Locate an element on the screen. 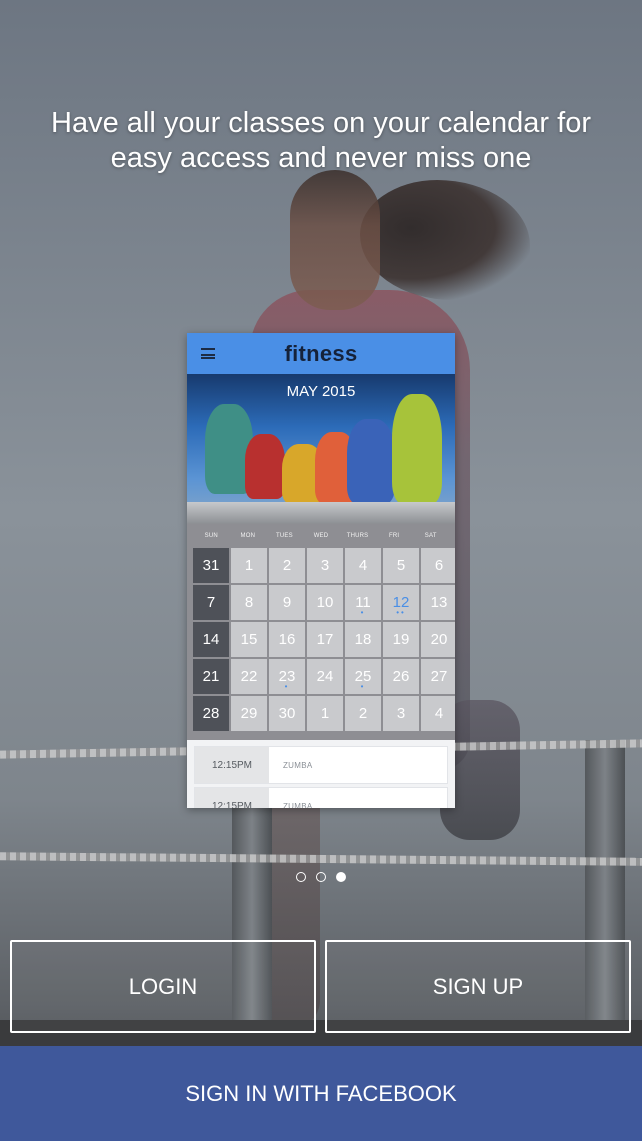 The width and height of the screenshot is (642, 1141). calendar-day: 24 is located at coordinates (325, 676).